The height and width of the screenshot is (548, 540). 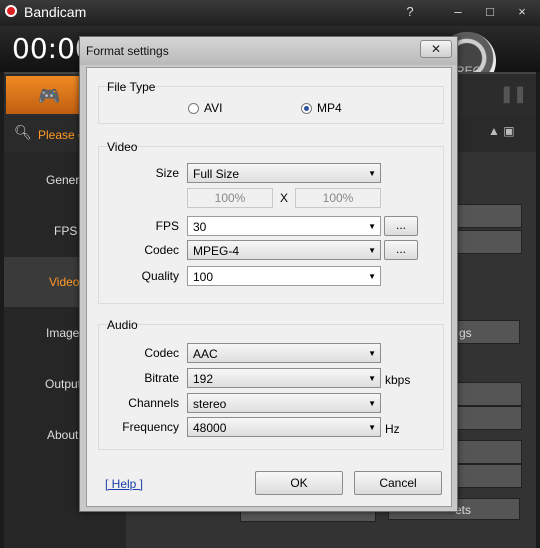 What do you see at coordinates (216, 251) in the screenshot?
I see `video-codec-value: MPEG-4` at bounding box center [216, 251].